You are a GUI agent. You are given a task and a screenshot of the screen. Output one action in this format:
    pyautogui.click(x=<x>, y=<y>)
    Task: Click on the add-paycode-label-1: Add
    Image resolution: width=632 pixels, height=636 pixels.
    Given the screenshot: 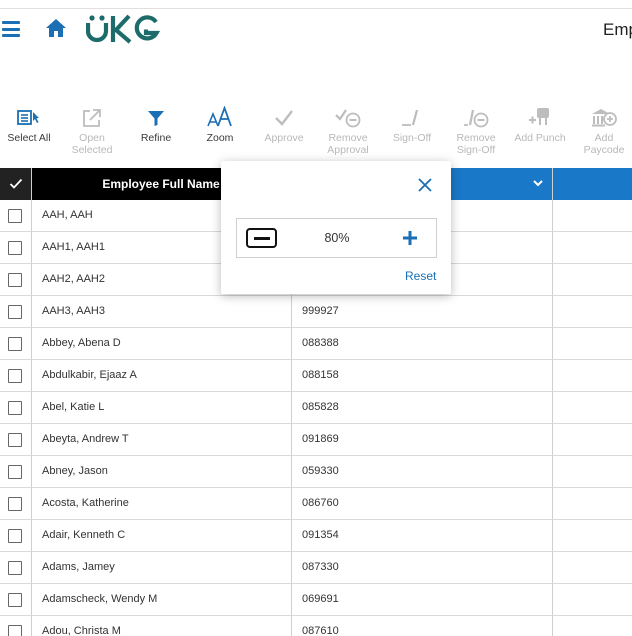 What is the action you would take?
    pyautogui.click(x=604, y=138)
    